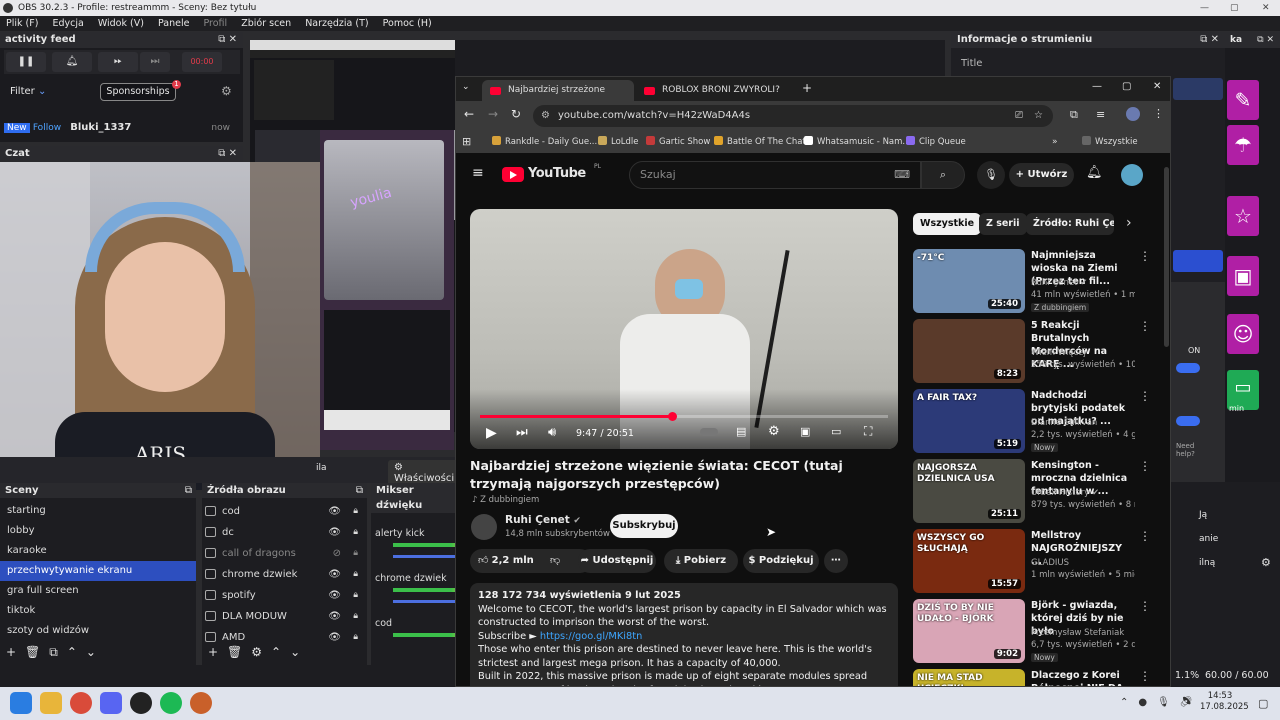 The image size is (1280, 720). What do you see at coordinates (1019, 116) in the screenshot?
I see `install-icon: ⎚` at bounding box center [1019, 116].